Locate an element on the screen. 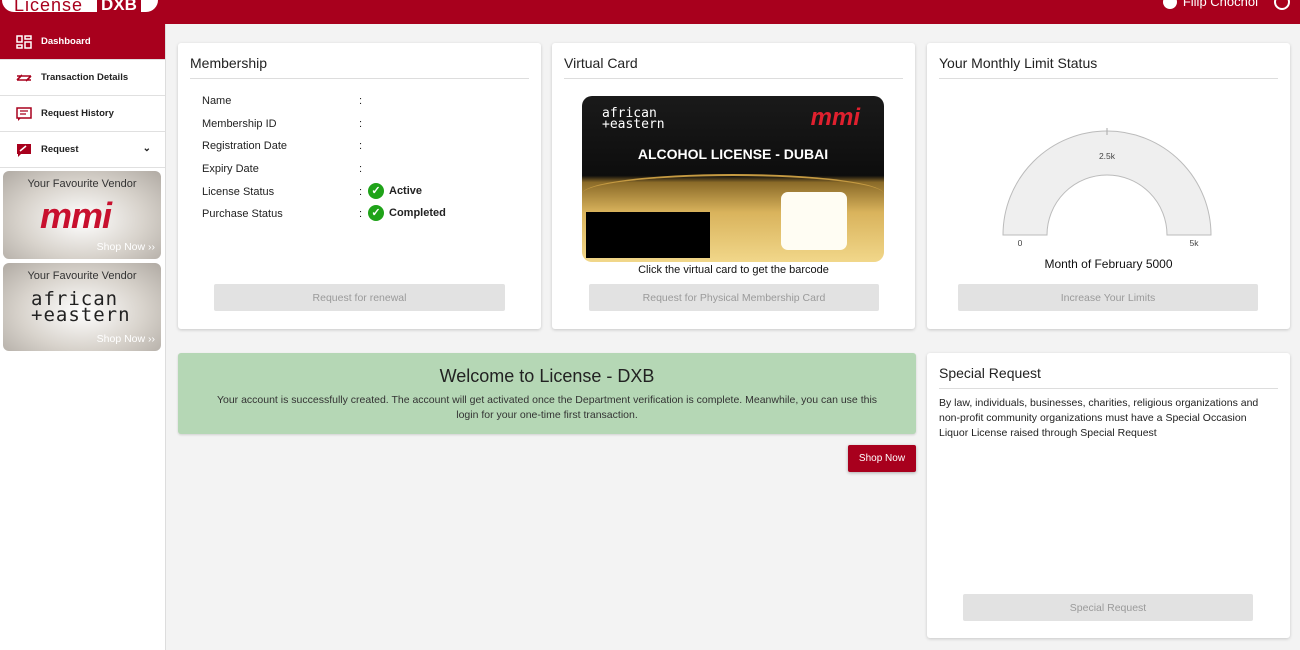  logo-badge: DXB is located at coordinates (119, 7).